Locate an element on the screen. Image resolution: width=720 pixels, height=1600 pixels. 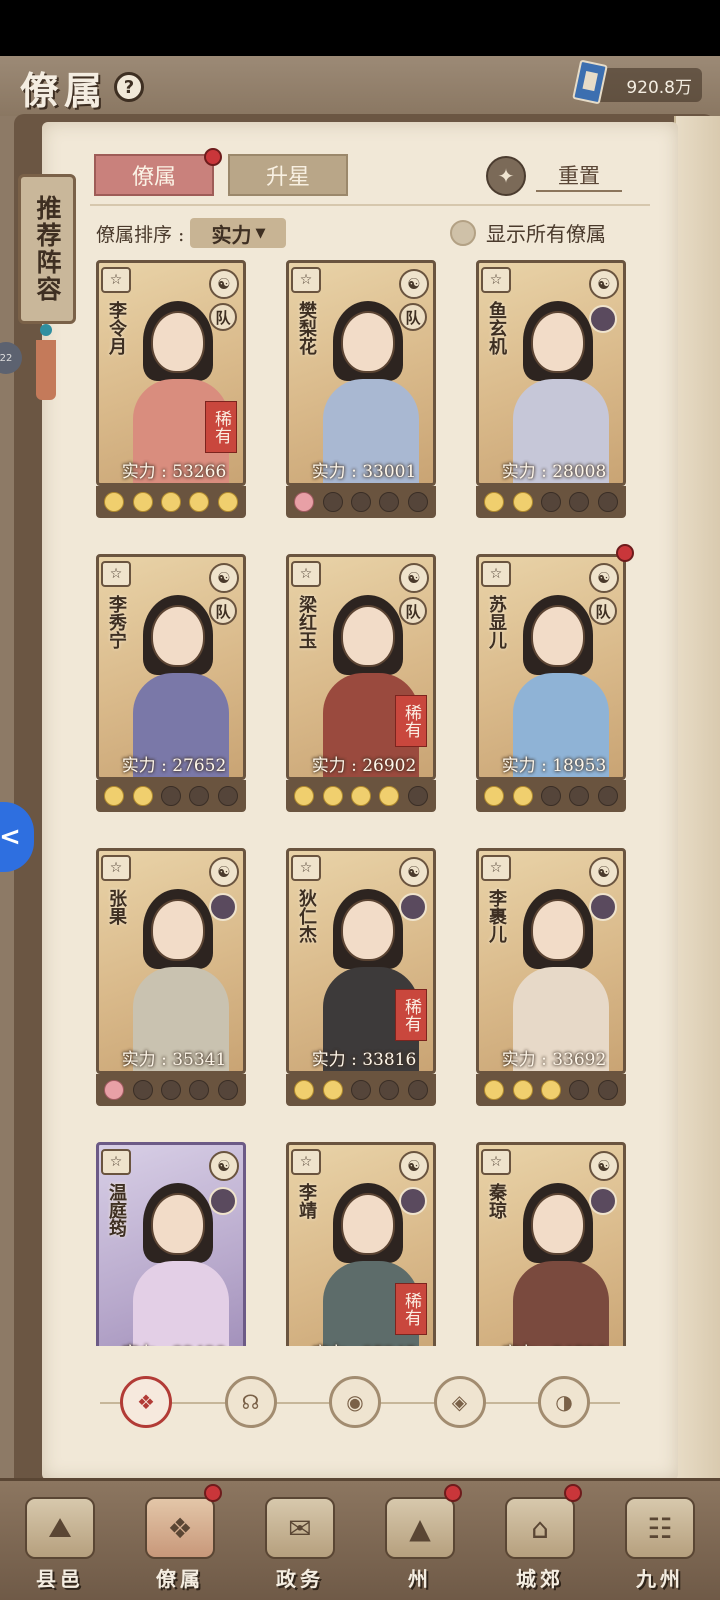
show-all-checkbox is located at coordinates (463, 232).